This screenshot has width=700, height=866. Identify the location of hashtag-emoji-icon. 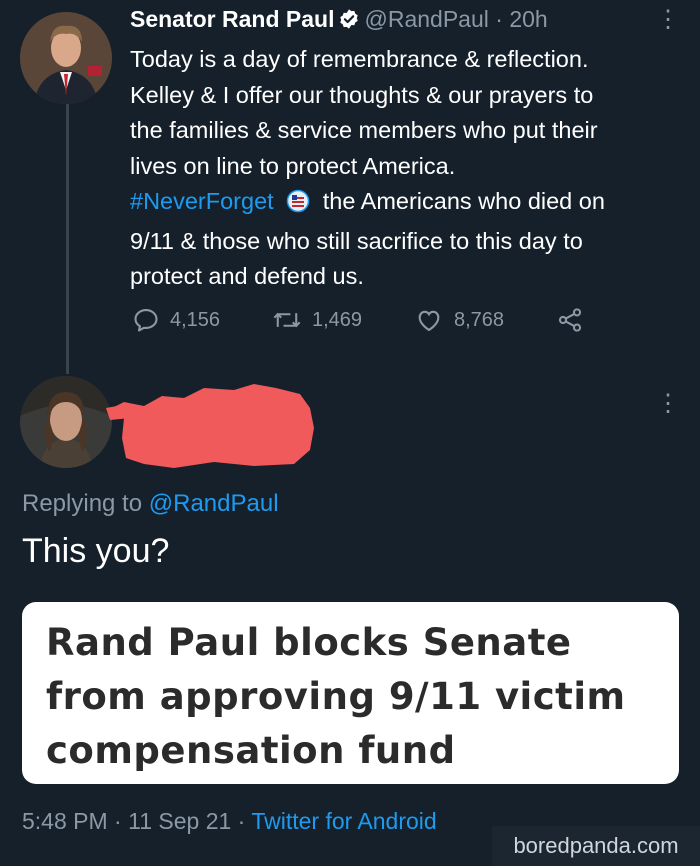
(298, 206).